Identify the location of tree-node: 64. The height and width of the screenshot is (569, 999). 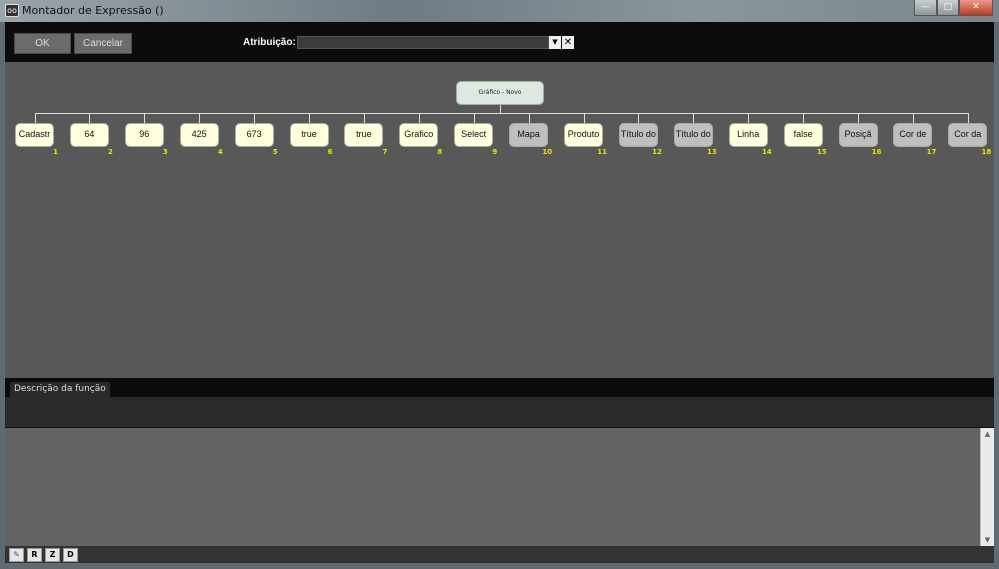
(89, 135).